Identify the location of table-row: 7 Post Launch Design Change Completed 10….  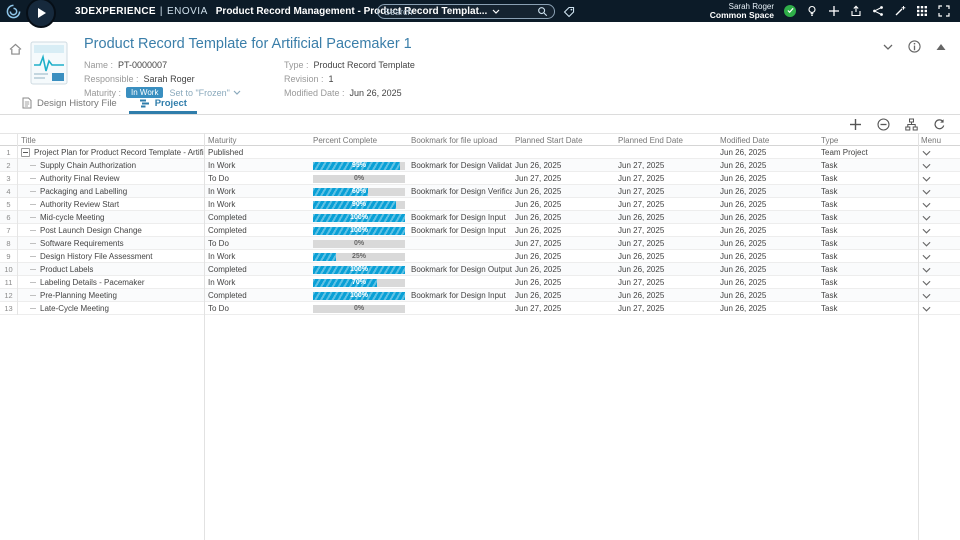
(480, 230).